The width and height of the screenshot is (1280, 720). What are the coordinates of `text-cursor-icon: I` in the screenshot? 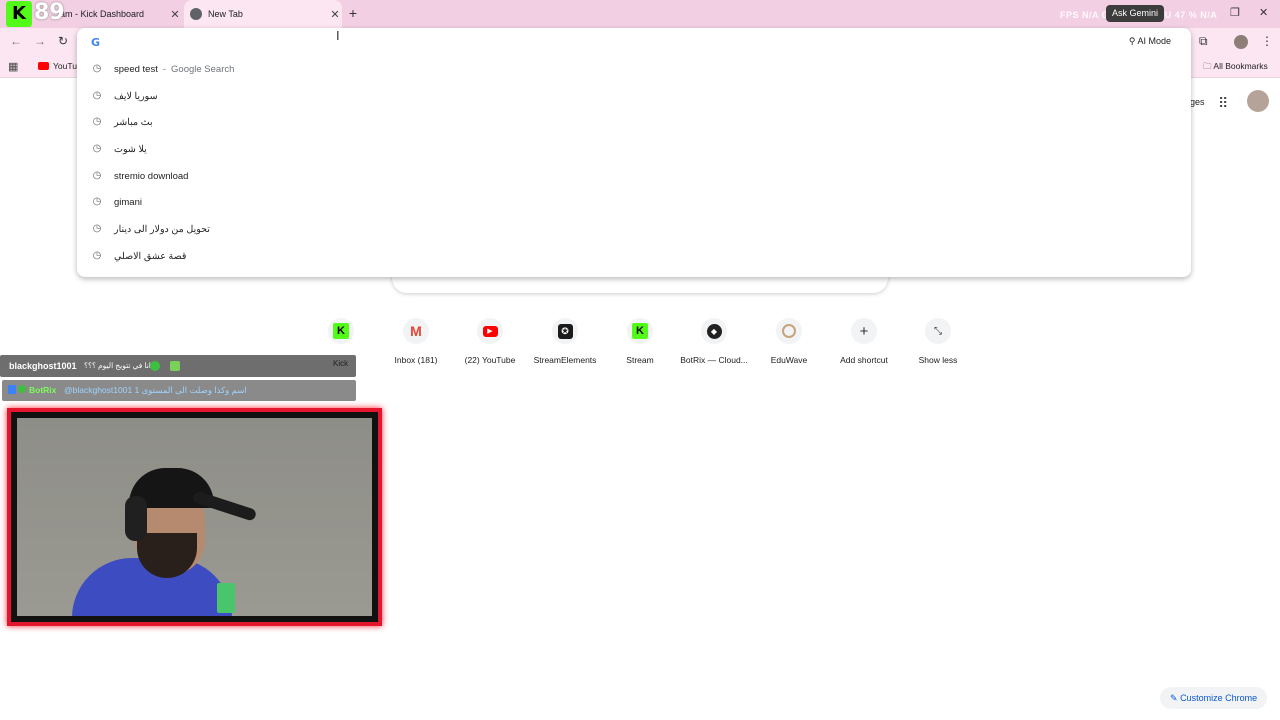 It's located at (338, 35).